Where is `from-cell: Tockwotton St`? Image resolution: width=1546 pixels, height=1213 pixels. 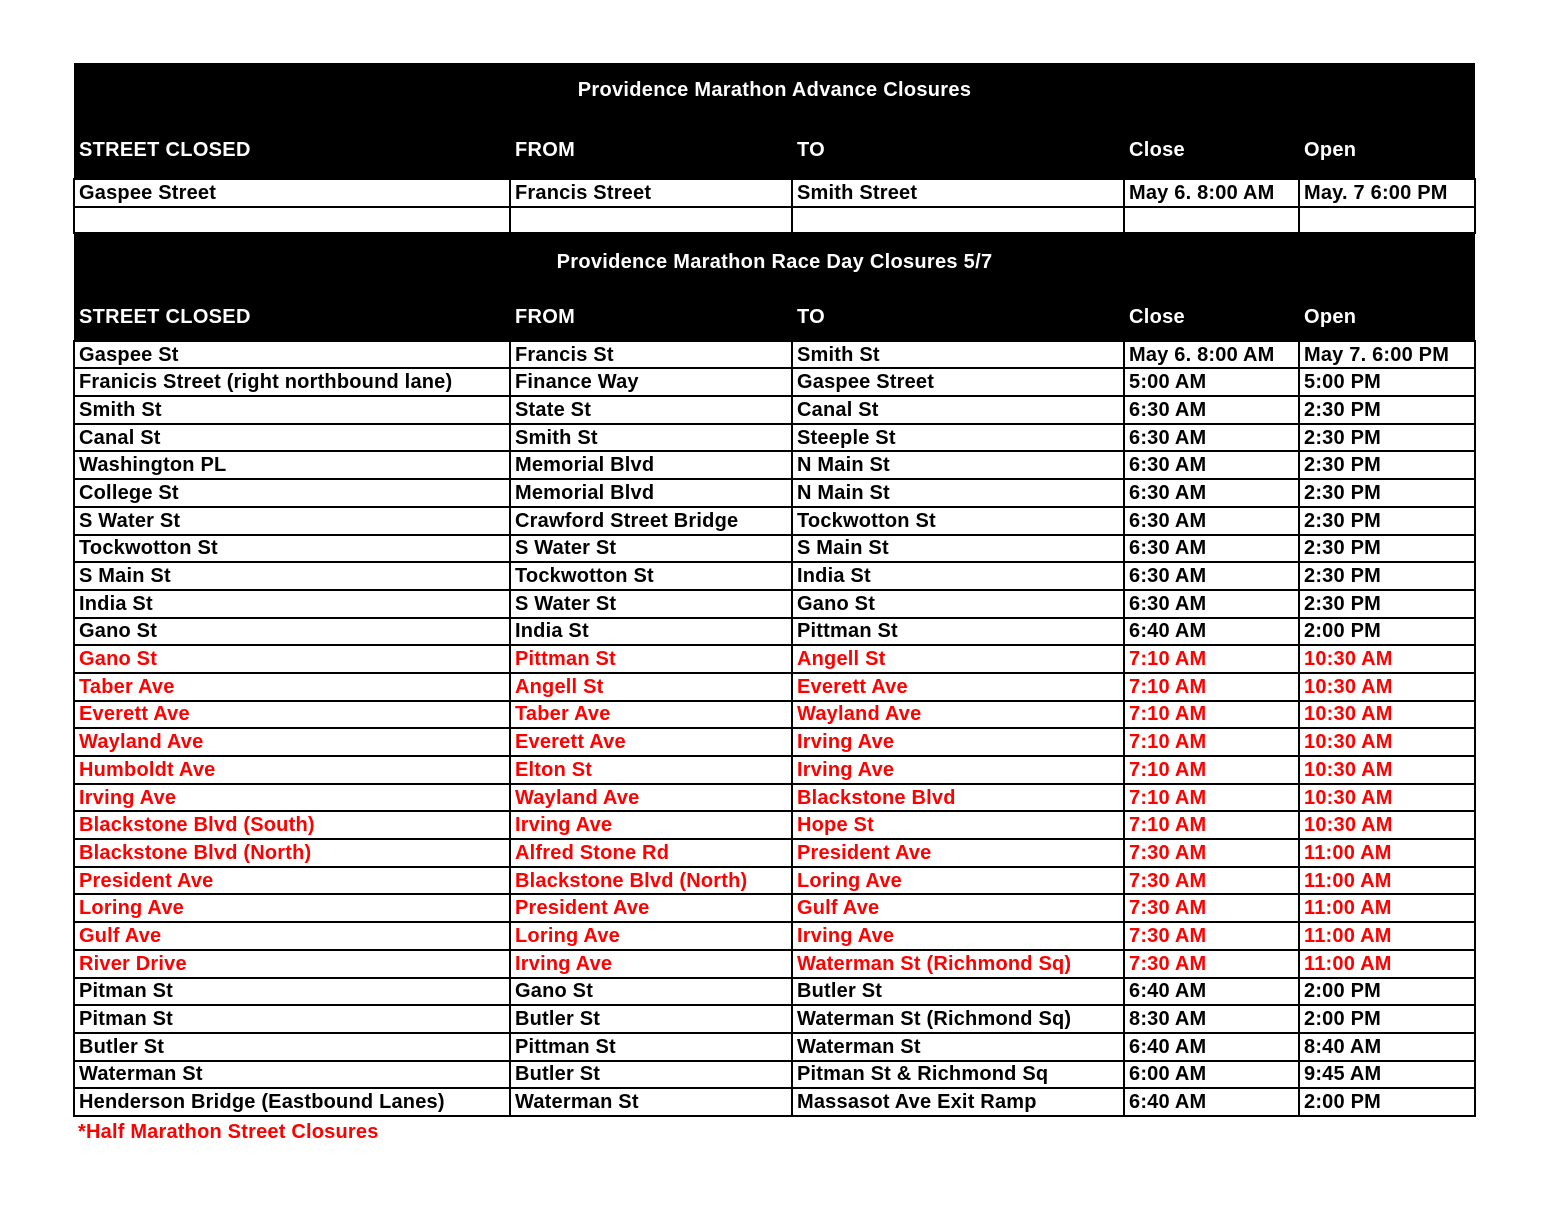
from-cell: Tockwotton St is located at coordinates (651, 576).